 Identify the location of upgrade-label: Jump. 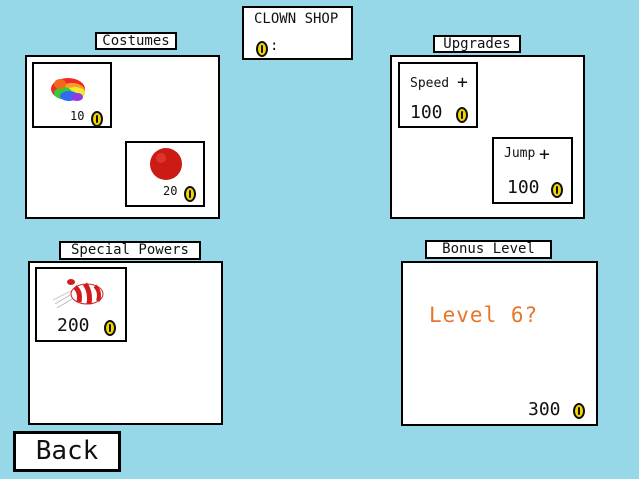
(520, 153).